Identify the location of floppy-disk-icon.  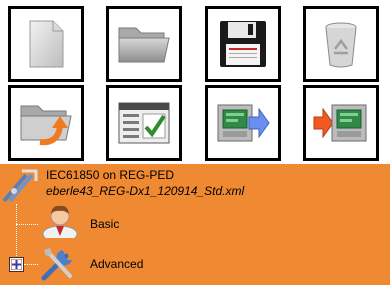
(243, 44).